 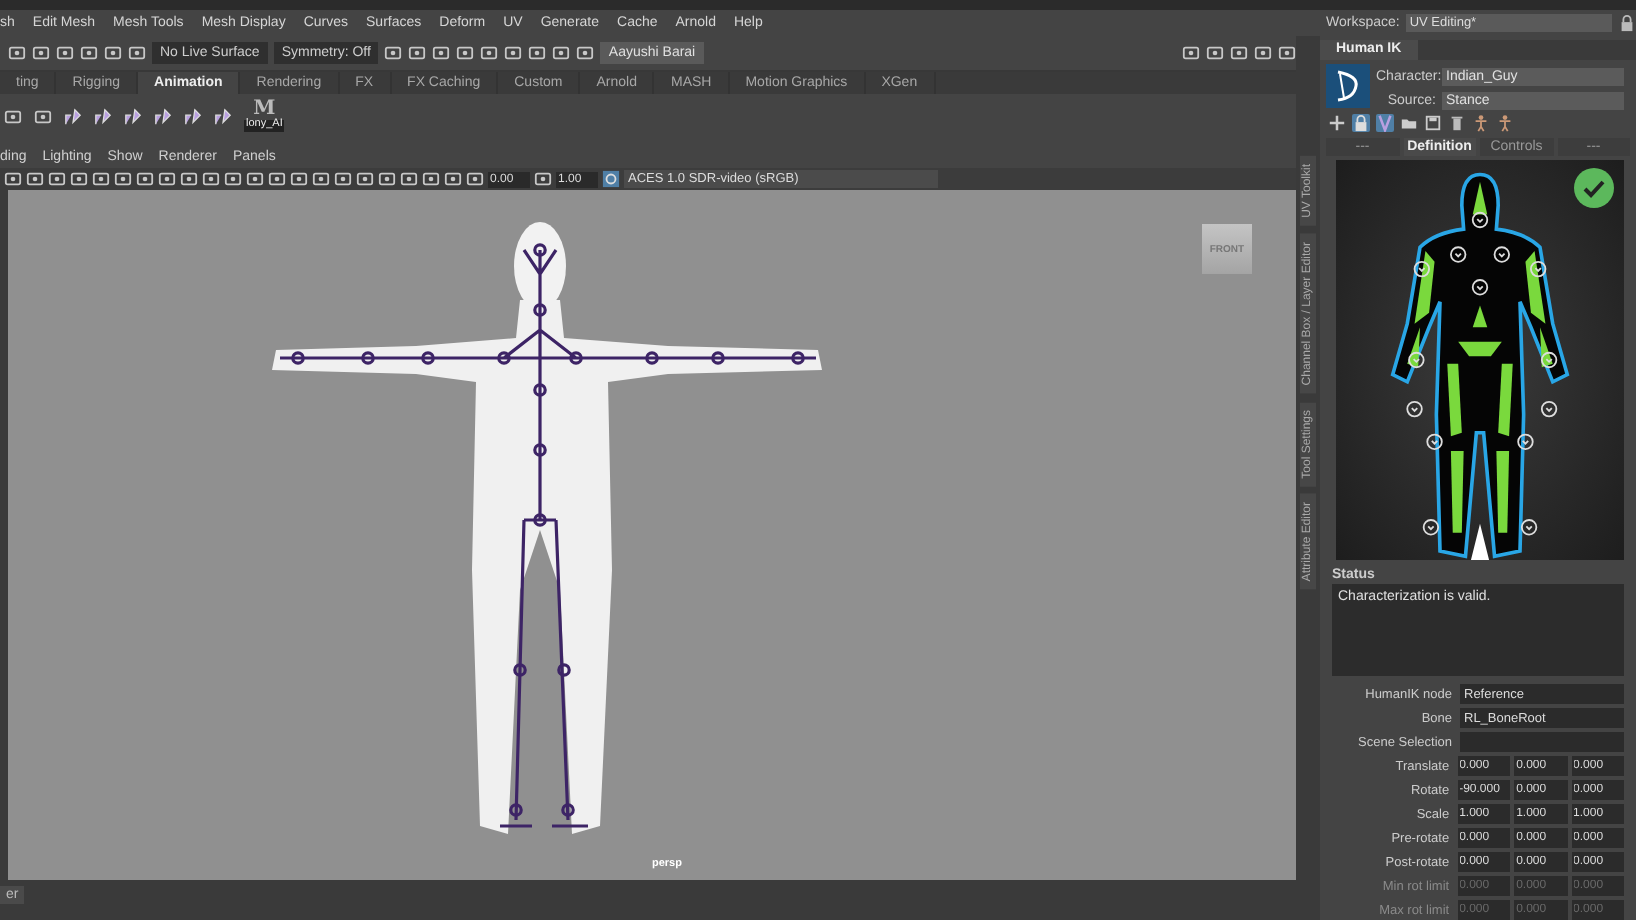 I want to click on save-icon, so click(x=1433, y=123).